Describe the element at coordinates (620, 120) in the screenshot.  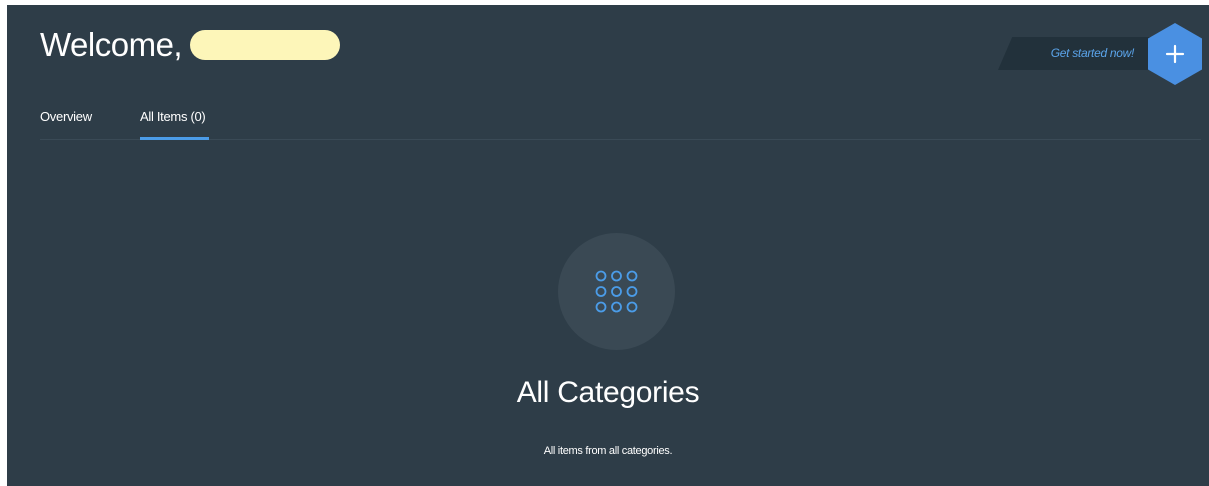
I see `tab-bar: Overview All Items (0)` at that location.